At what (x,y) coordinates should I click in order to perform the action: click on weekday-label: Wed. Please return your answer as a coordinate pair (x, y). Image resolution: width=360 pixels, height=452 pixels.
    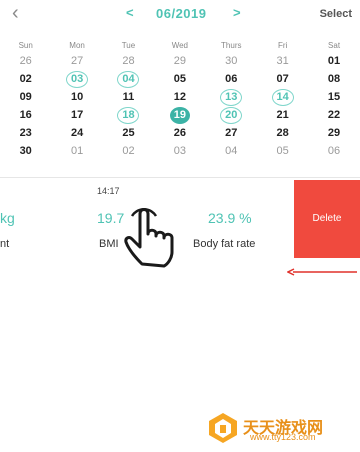
    Looking at the image, I should click on (180, 45).